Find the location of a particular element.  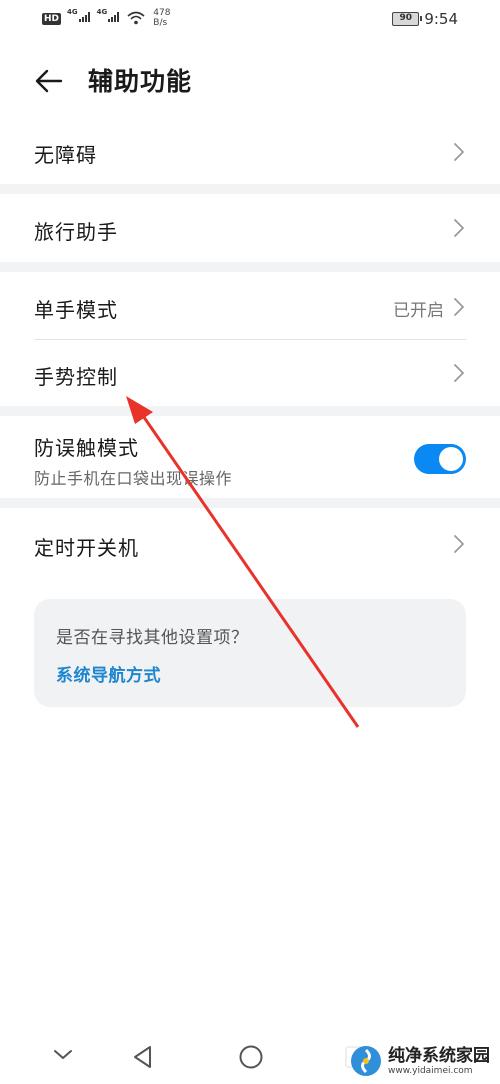

signal-1-label: 4G is located at coordinates (72, 12).